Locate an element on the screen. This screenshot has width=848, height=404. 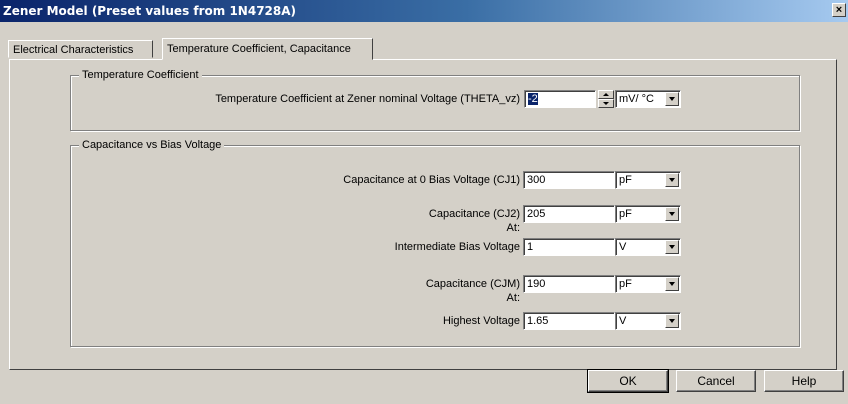
tab-temperature-capacitance: Temperature Coefficient, Capacitance is located at coordinates (267, 49).